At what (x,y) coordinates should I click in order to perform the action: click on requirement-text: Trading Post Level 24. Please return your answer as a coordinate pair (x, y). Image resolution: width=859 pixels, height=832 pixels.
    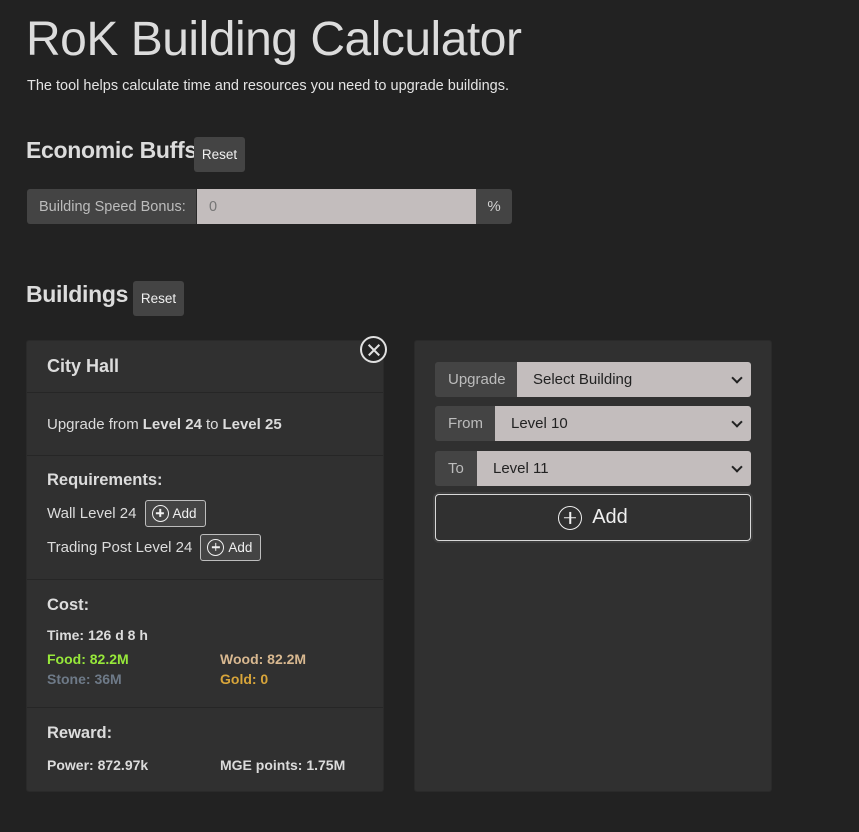
    Looking at the image, I should click on (120, 547).